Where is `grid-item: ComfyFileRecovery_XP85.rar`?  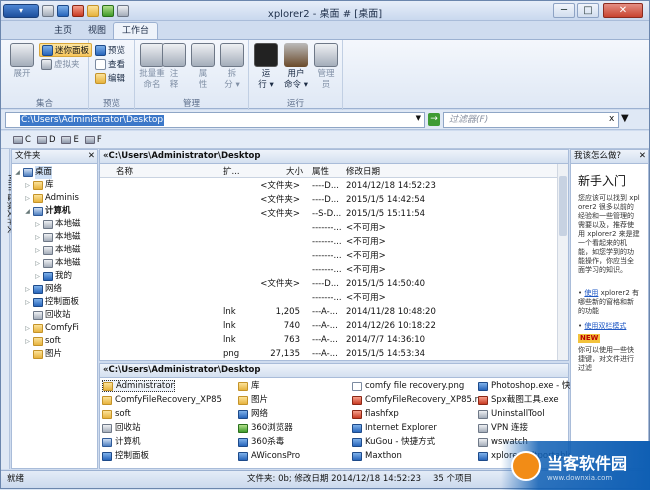
grid-item: ComfyFileRecovery_XP85.rar is located at coordinates (419, 400).